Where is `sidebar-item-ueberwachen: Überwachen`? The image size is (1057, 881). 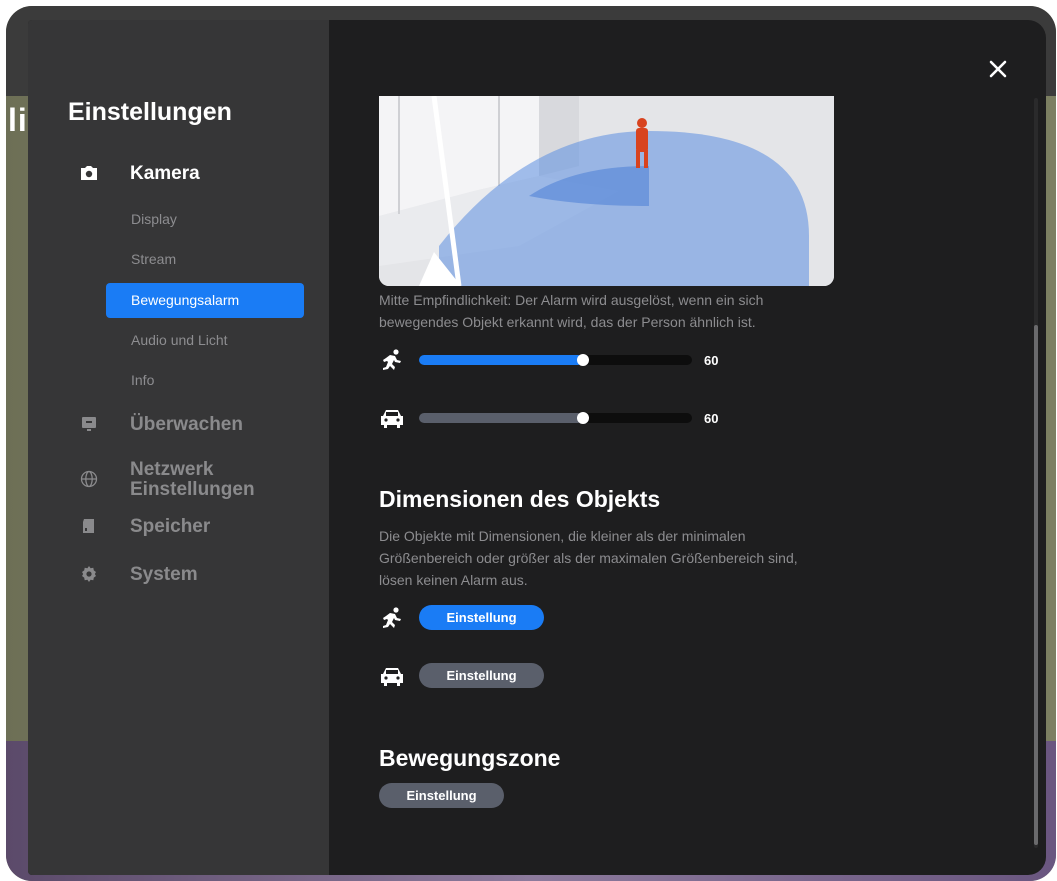
sidebar-item-ueberwachen: Überwachen is located at coordinates (178, 424).